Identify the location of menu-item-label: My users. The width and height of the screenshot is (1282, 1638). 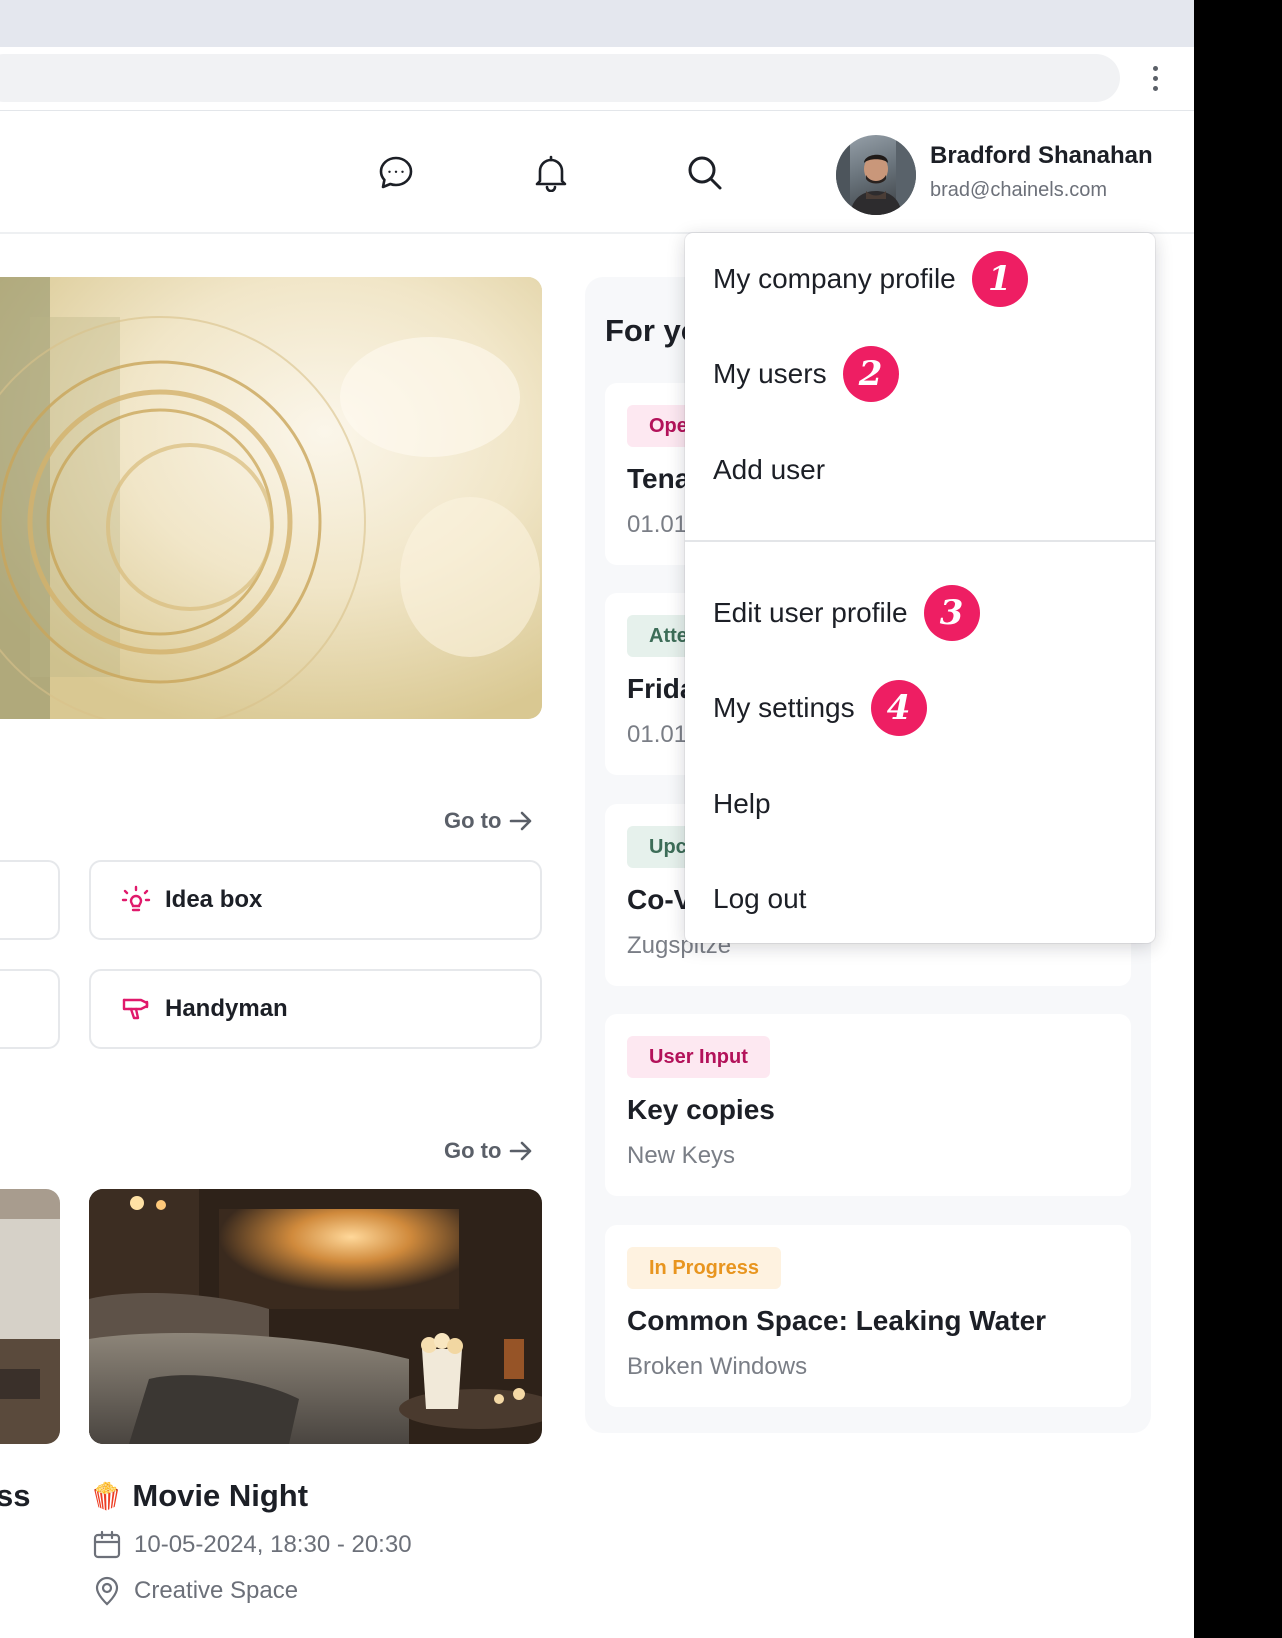
(770, 373).